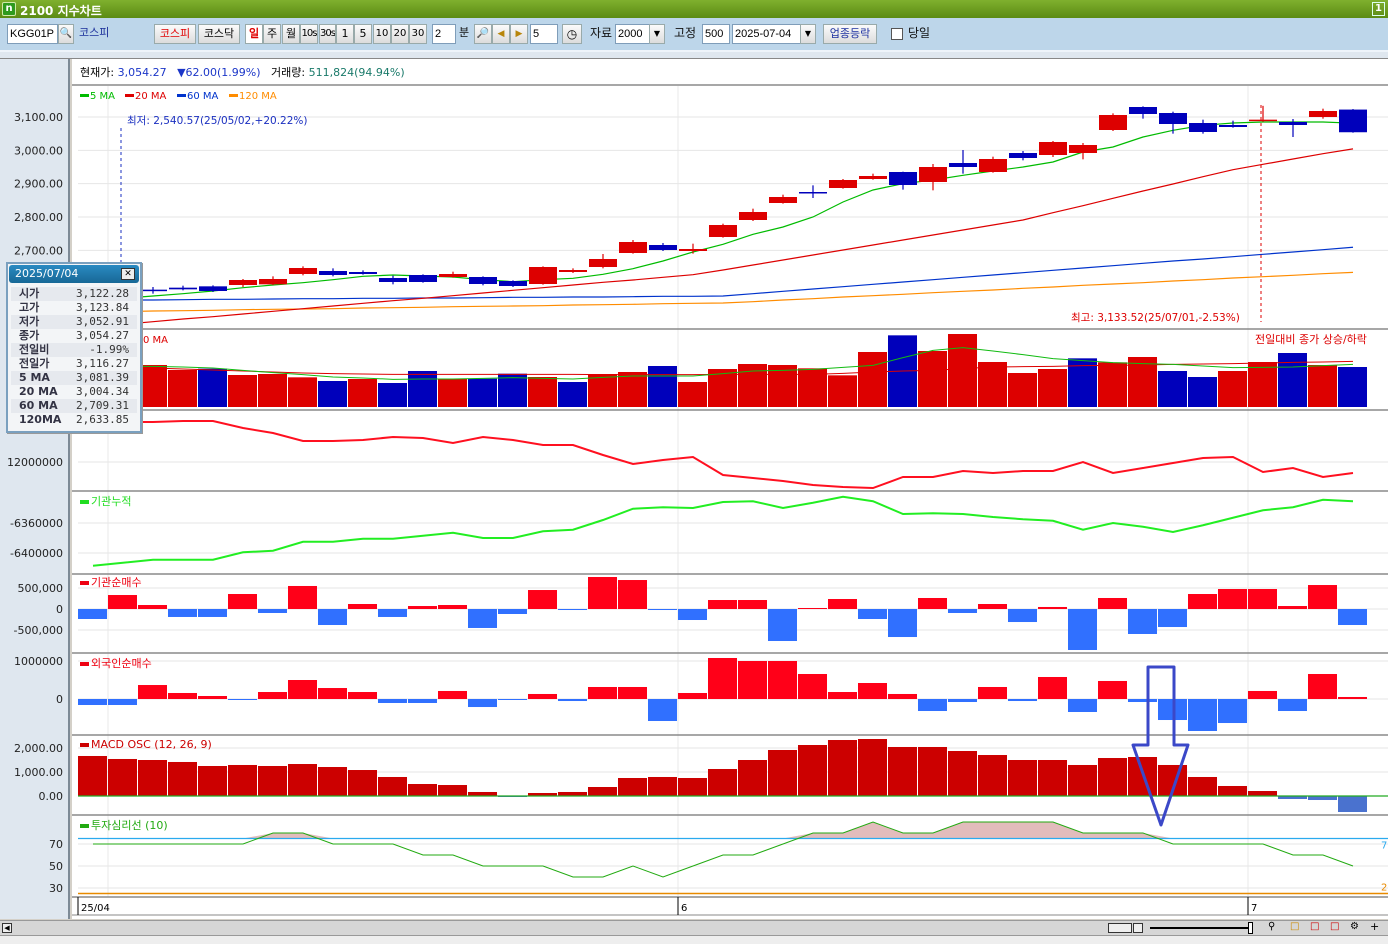  What do you see at coordinates (38, 391) in the screenshot?
I see `tooltip-row-label: 20 MA` at bounding box center [38, 391].